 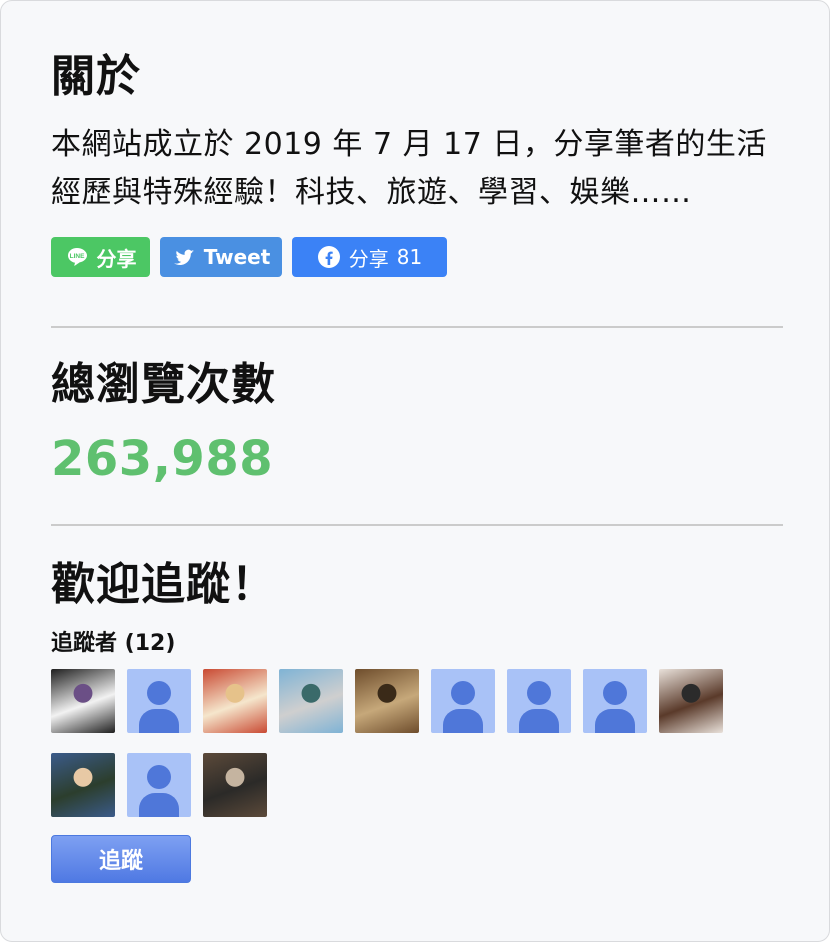 What do you see at coordinates (409, 257) in the screenshot?
I see `facebook-share-count: 81` at bounding box center [409, 257].